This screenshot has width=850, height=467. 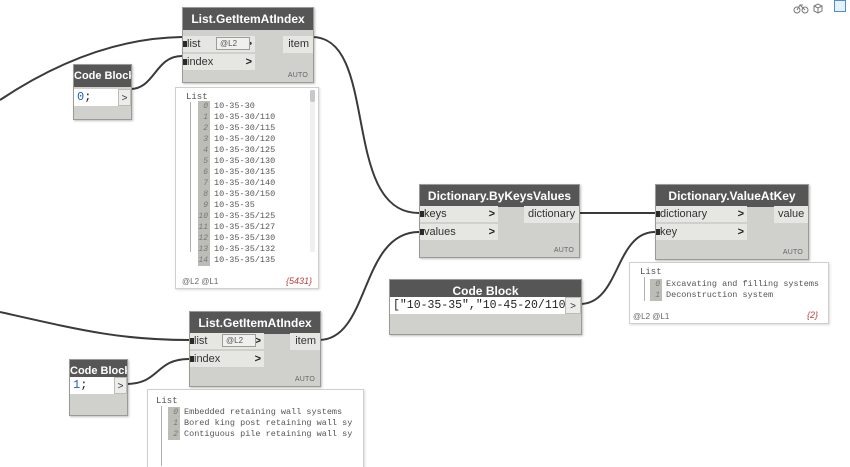 I want to click on list-value: Deconstruction system, so click(x=720, y=295).